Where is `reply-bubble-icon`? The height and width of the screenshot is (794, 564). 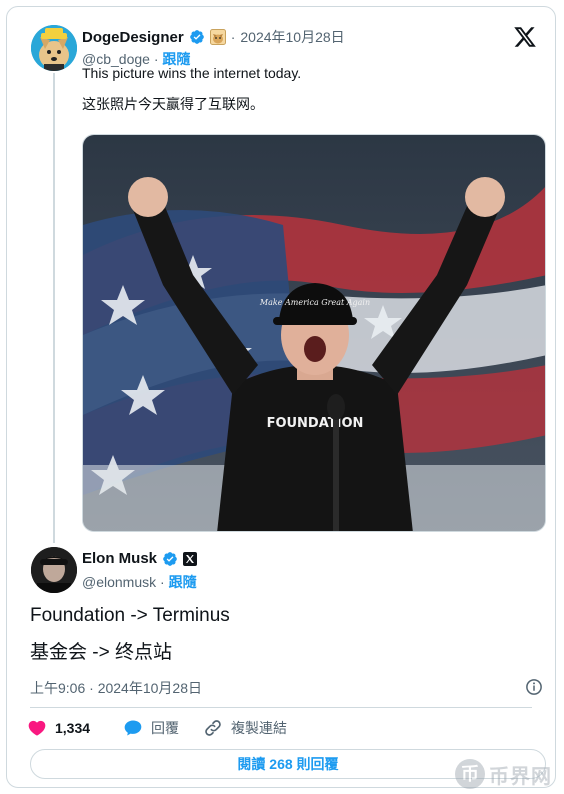 reply-bubble-icon is located at coordinates (133, 728).